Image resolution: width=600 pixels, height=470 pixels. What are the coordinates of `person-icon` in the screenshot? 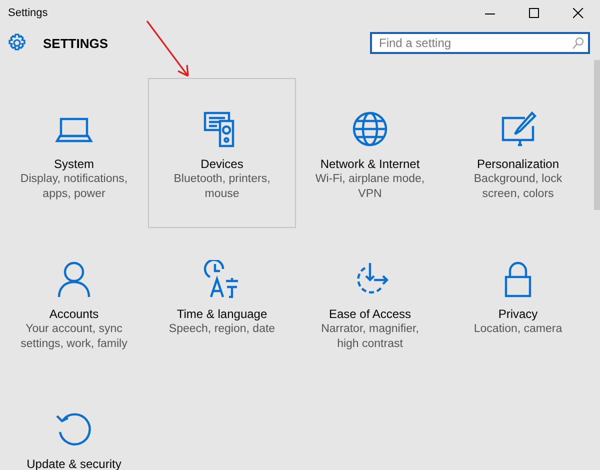 It's located at (74, 279).